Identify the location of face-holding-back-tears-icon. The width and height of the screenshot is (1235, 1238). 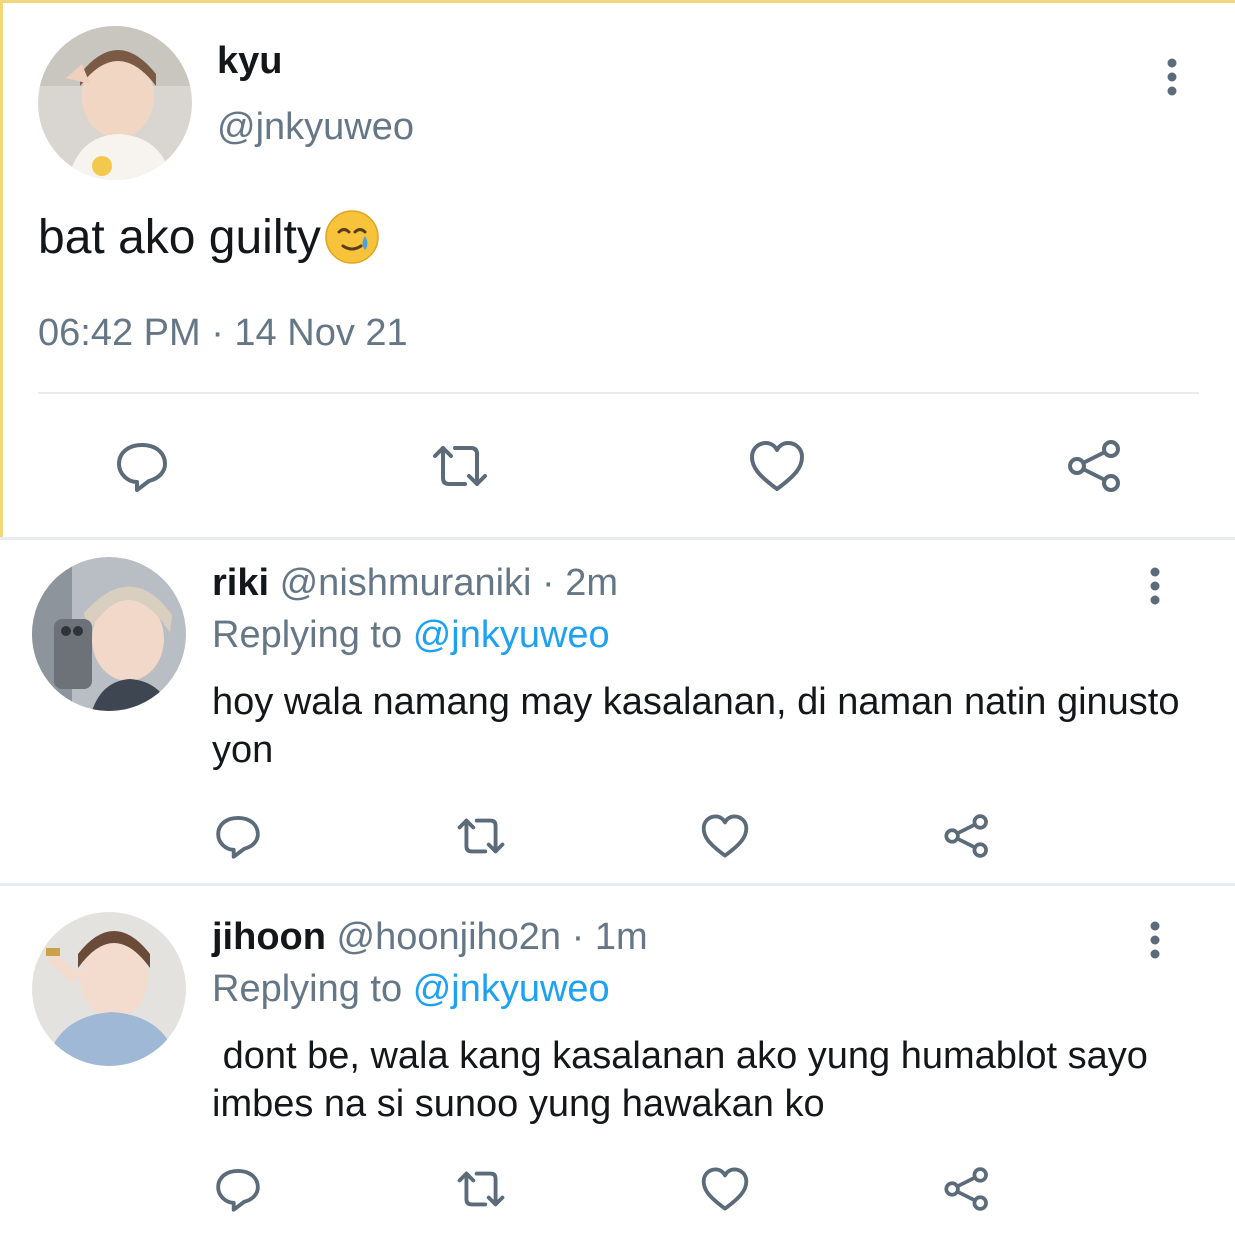
(352, 237).